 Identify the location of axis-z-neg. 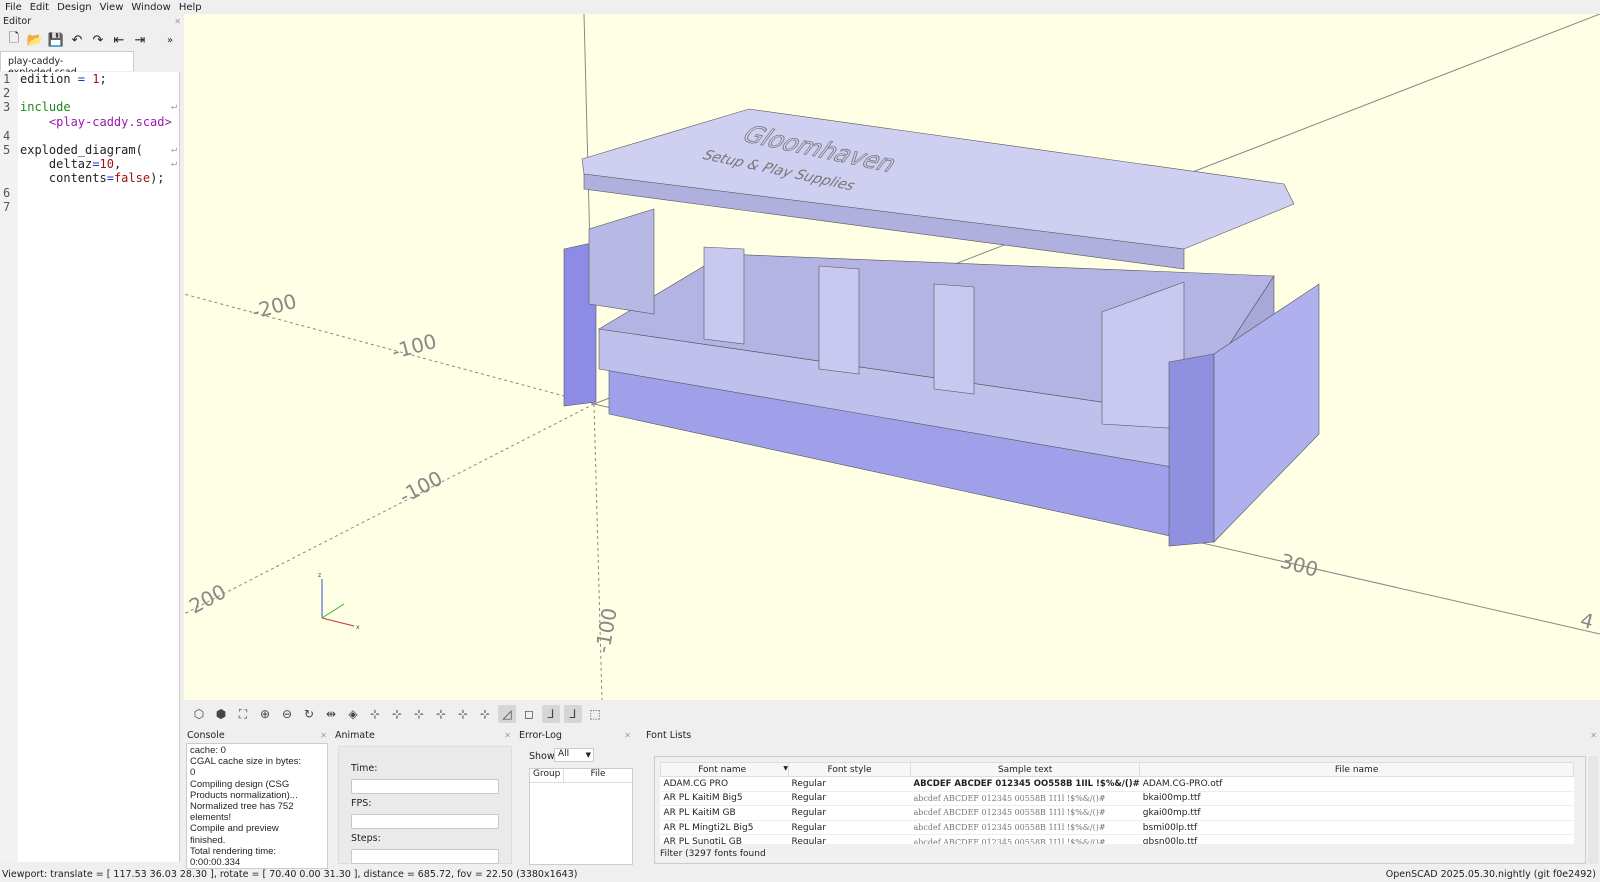
(598, 551).